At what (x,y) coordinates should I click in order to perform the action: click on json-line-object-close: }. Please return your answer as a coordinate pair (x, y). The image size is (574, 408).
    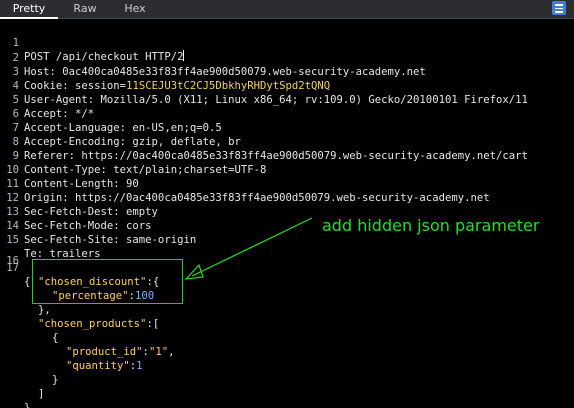
    Looking at the image, I should click on (55, 380).